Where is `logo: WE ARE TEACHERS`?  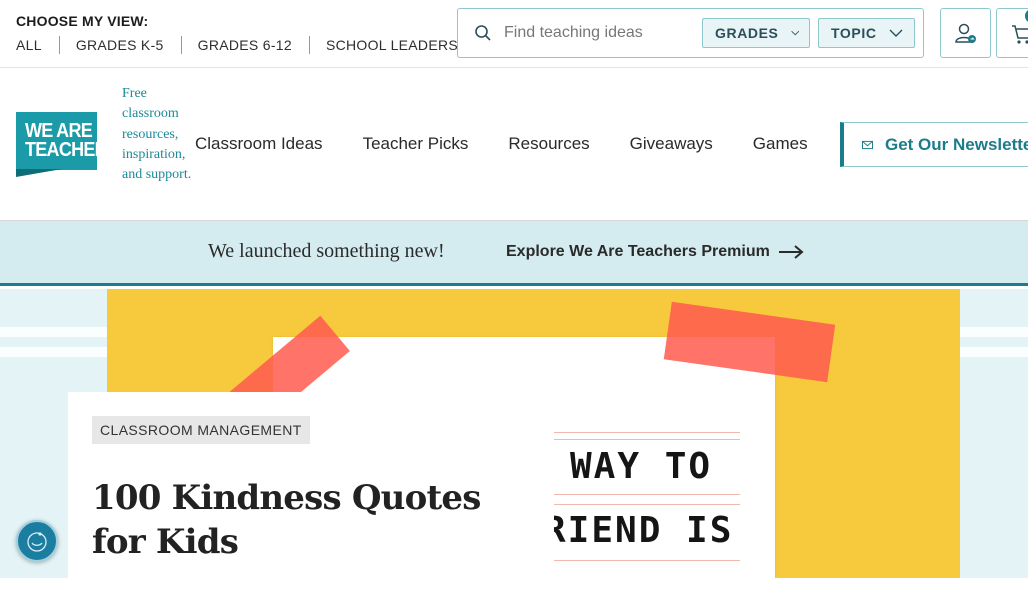 logo: WE ARE TEACHERS is located at coordinates (67, 141).